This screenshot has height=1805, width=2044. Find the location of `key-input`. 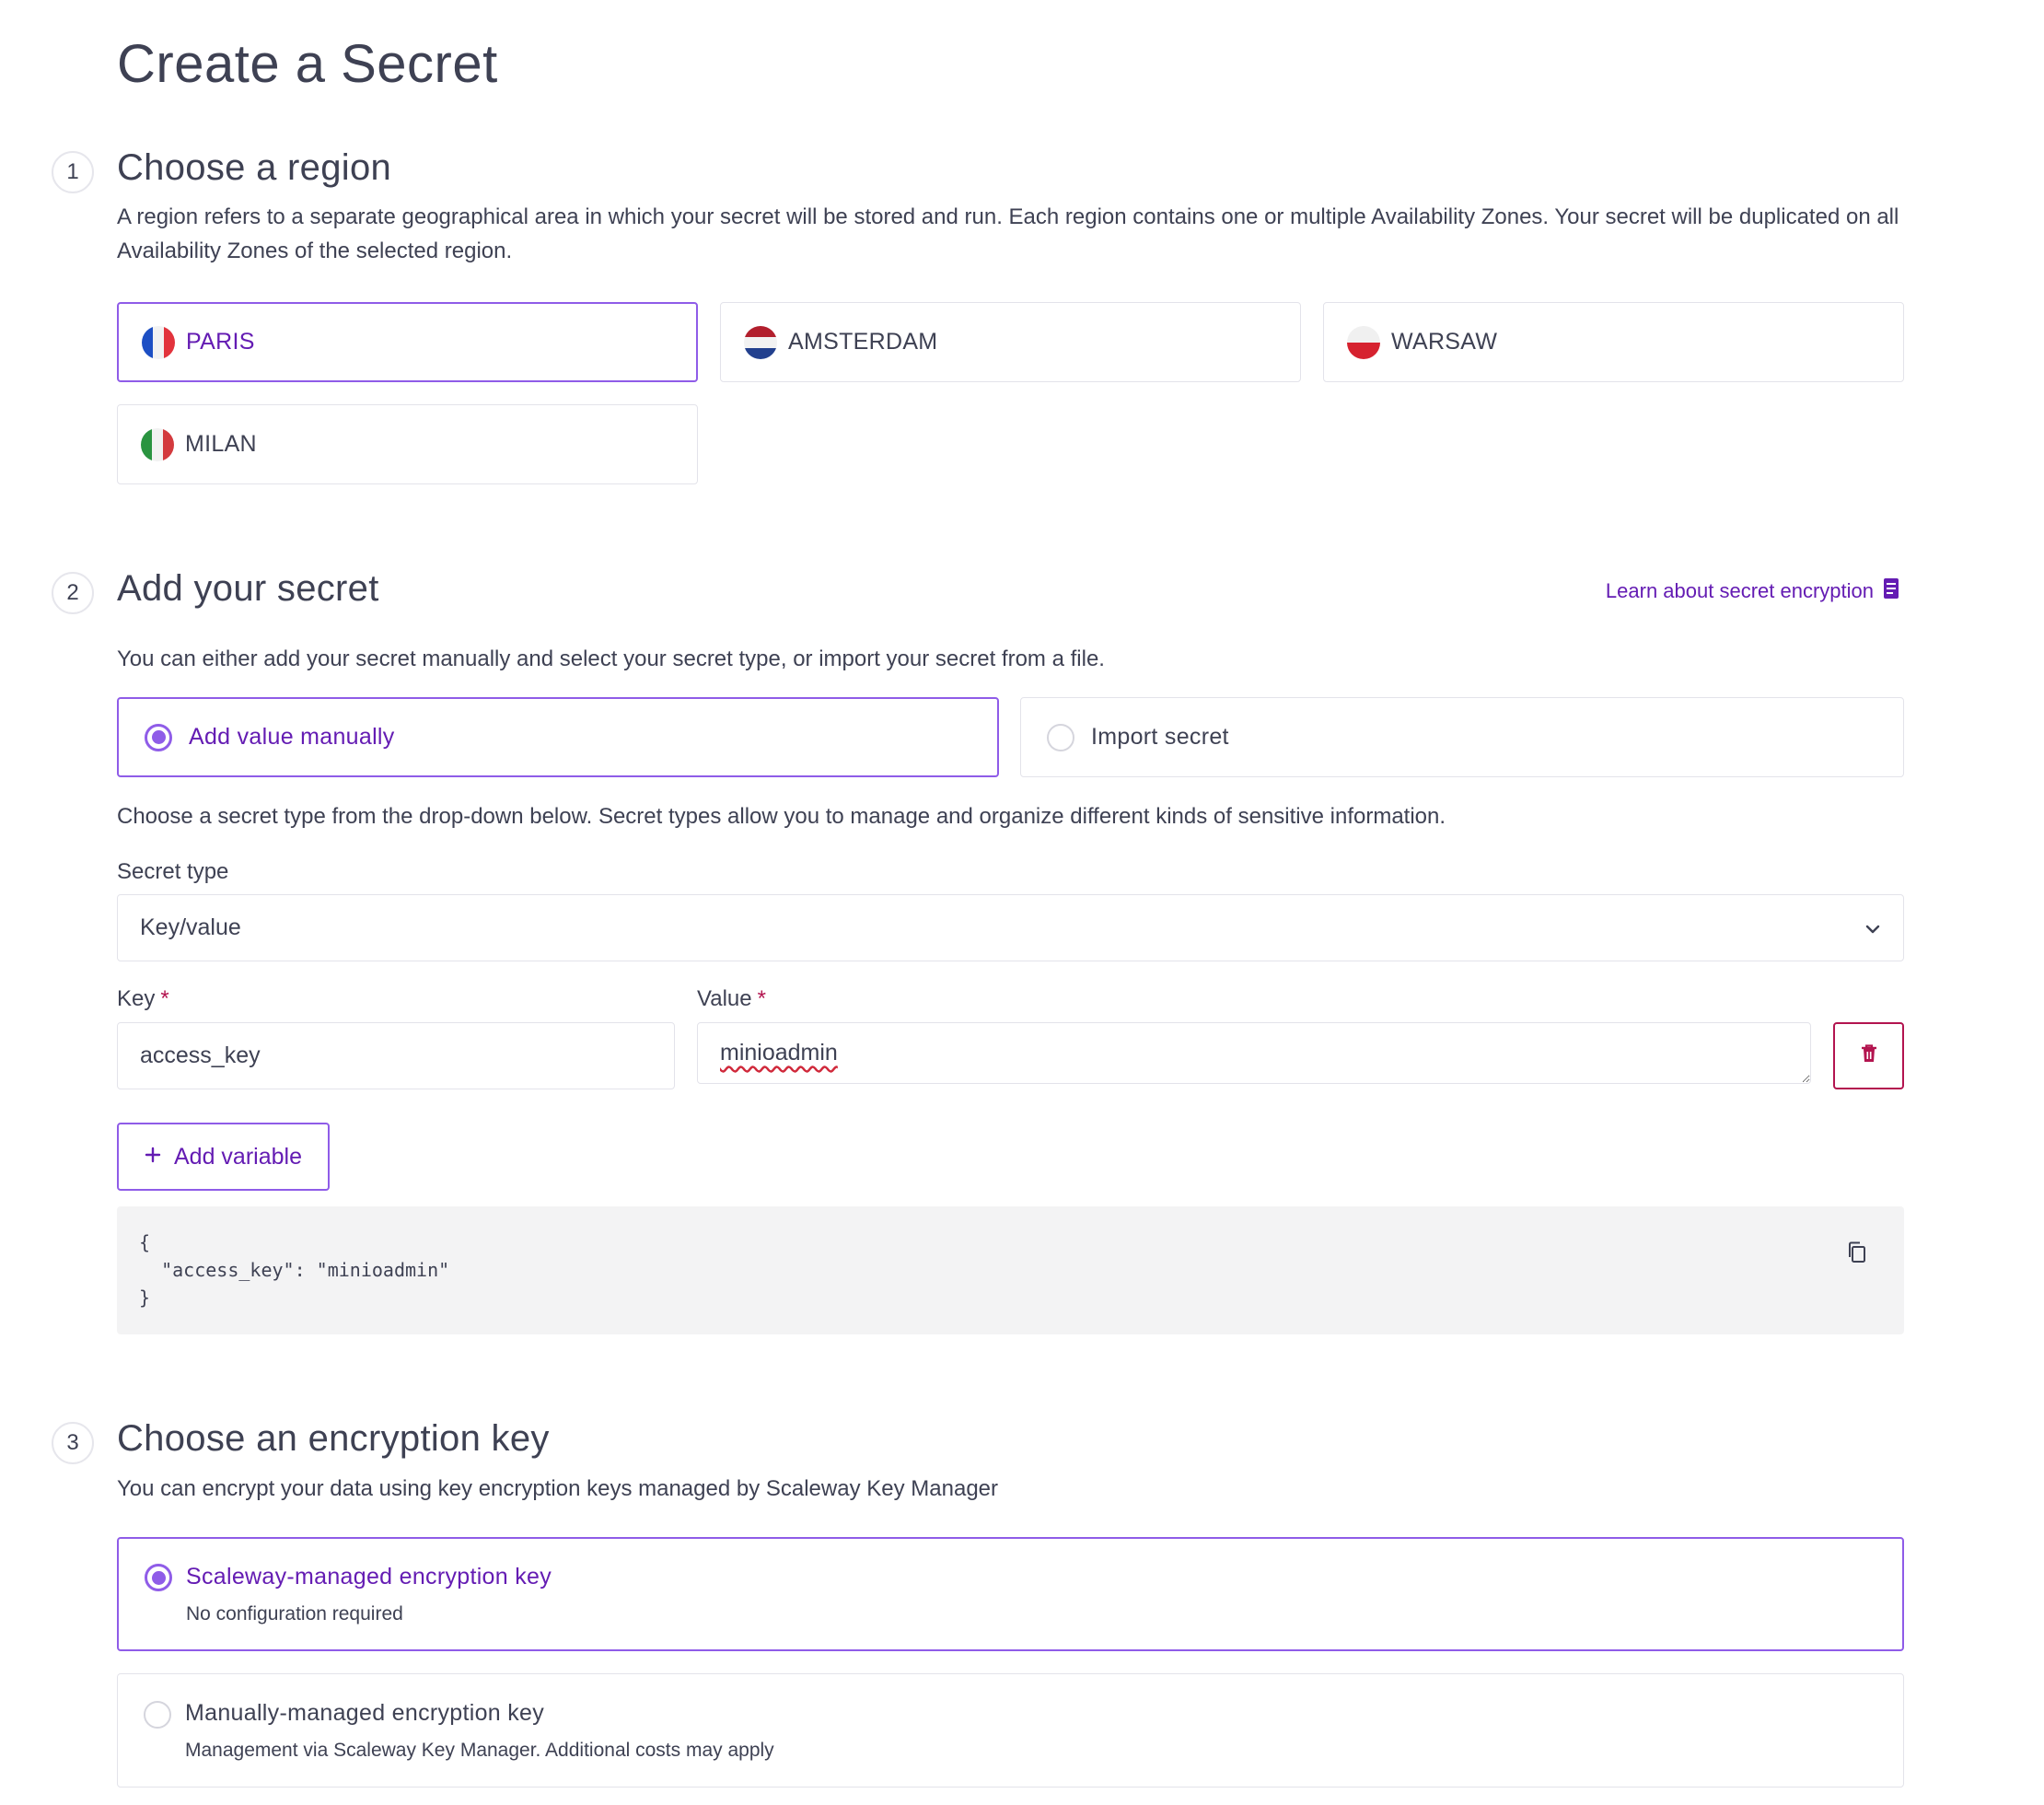

key-input is located at coordinates (396, 1056).